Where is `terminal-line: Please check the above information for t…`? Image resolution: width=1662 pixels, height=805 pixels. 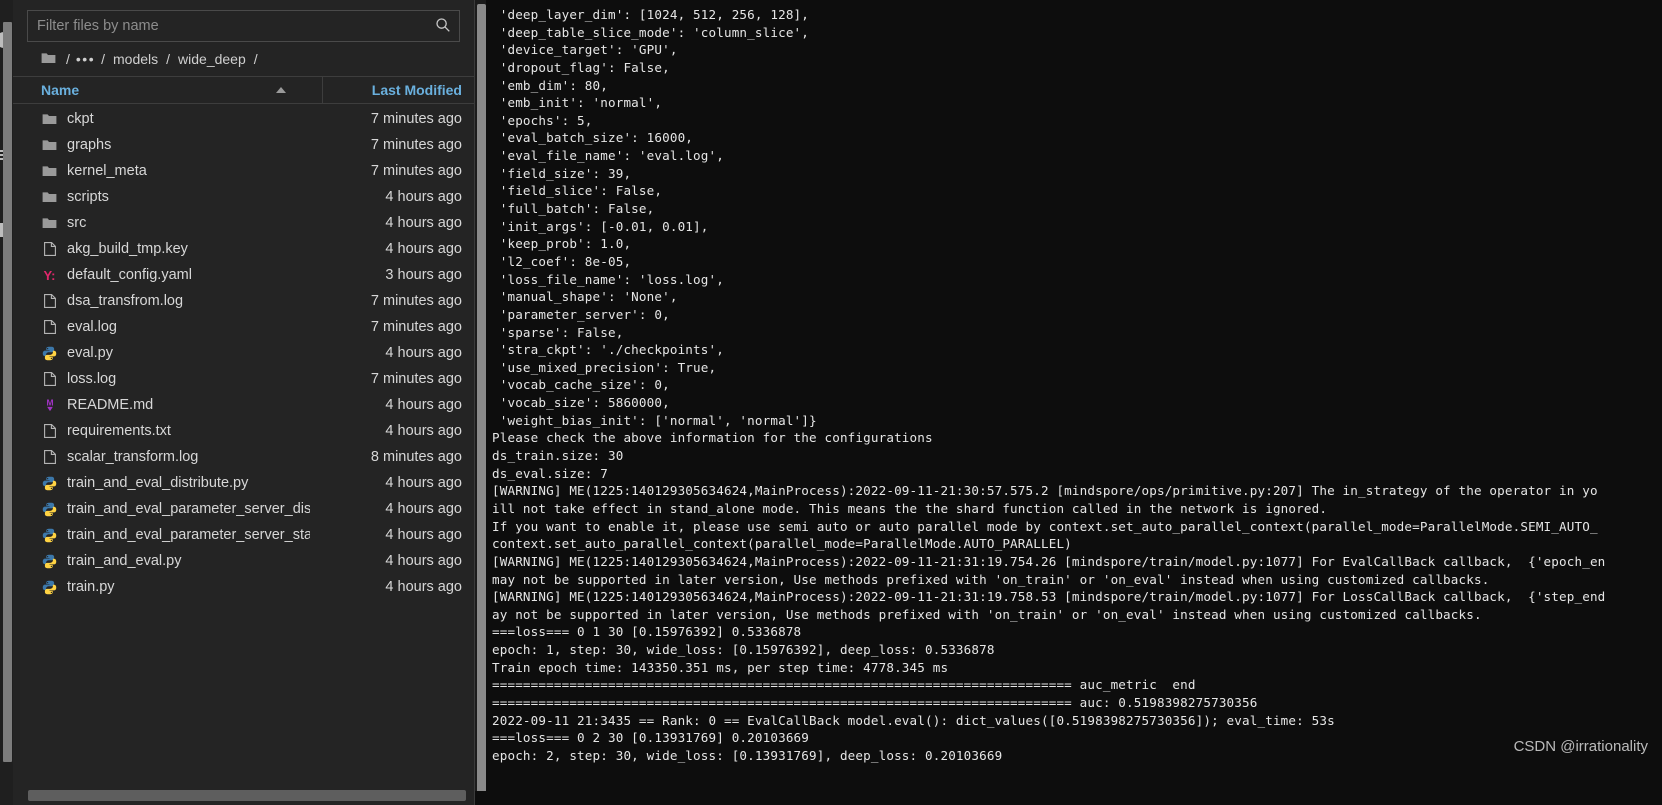
terminal-line: Please check the above information for t… is located at coordinates (712, 438).